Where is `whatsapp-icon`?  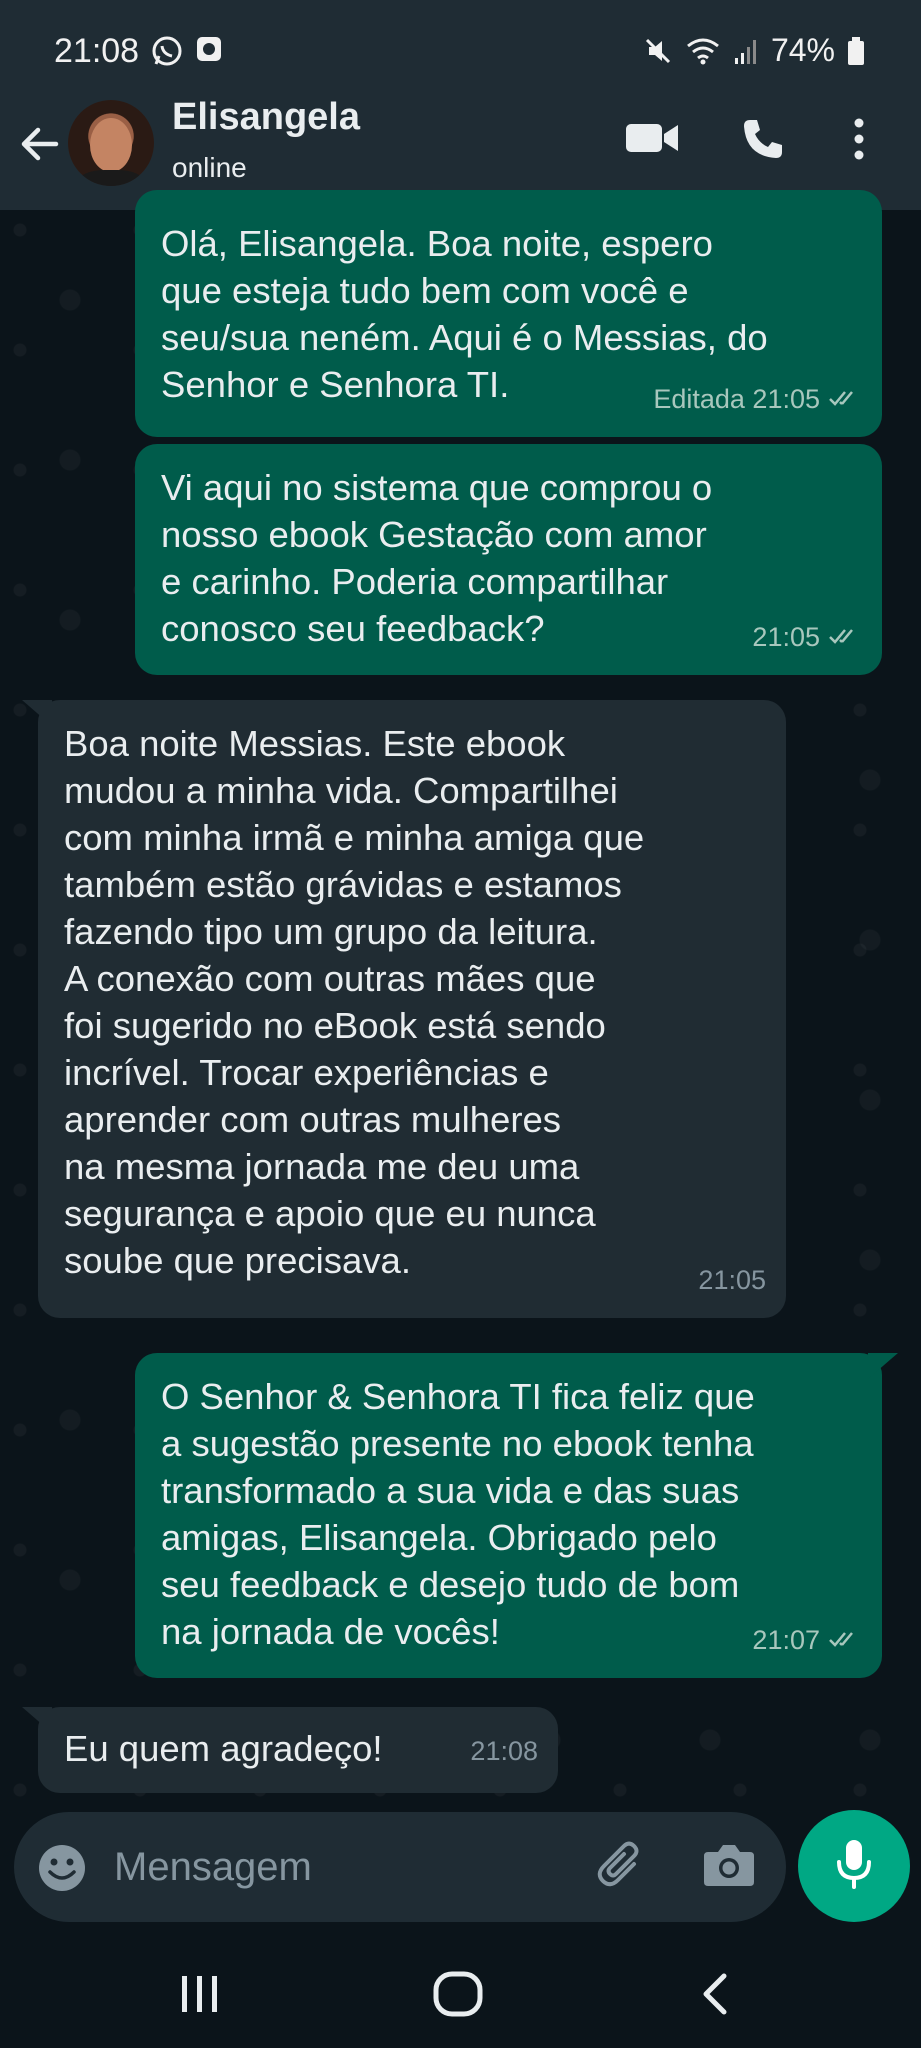 whatsapp-icon is located at coordinates (167, 53).